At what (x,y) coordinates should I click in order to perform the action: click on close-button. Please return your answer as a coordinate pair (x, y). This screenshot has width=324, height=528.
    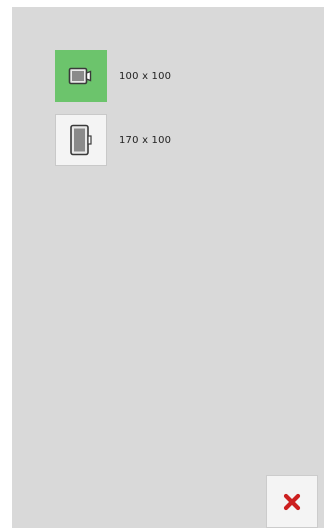
    Looking at the image, I should click on (292, 501).